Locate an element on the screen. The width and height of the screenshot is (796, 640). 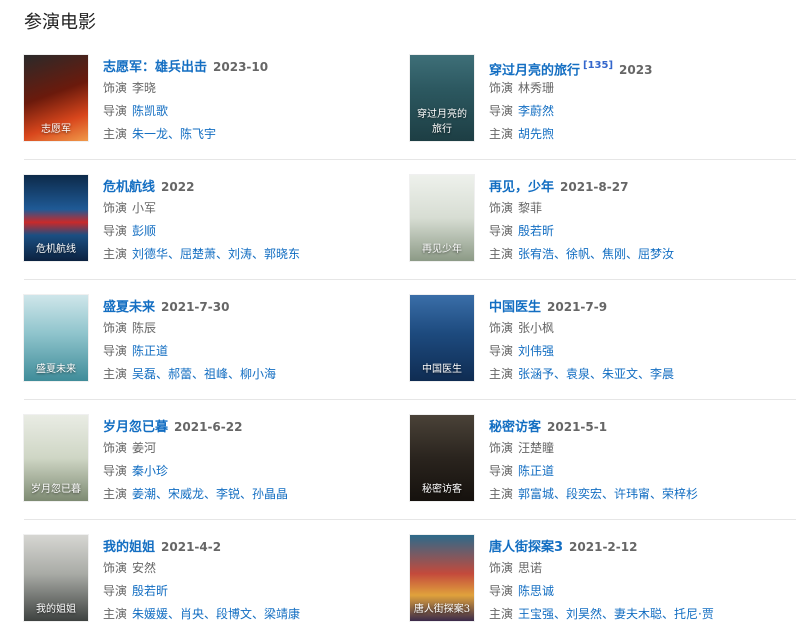
cast-line: 主演 王宝强、刘昊然、妻夫木聪、托尼·贾 is located at coordinates (639, 614).